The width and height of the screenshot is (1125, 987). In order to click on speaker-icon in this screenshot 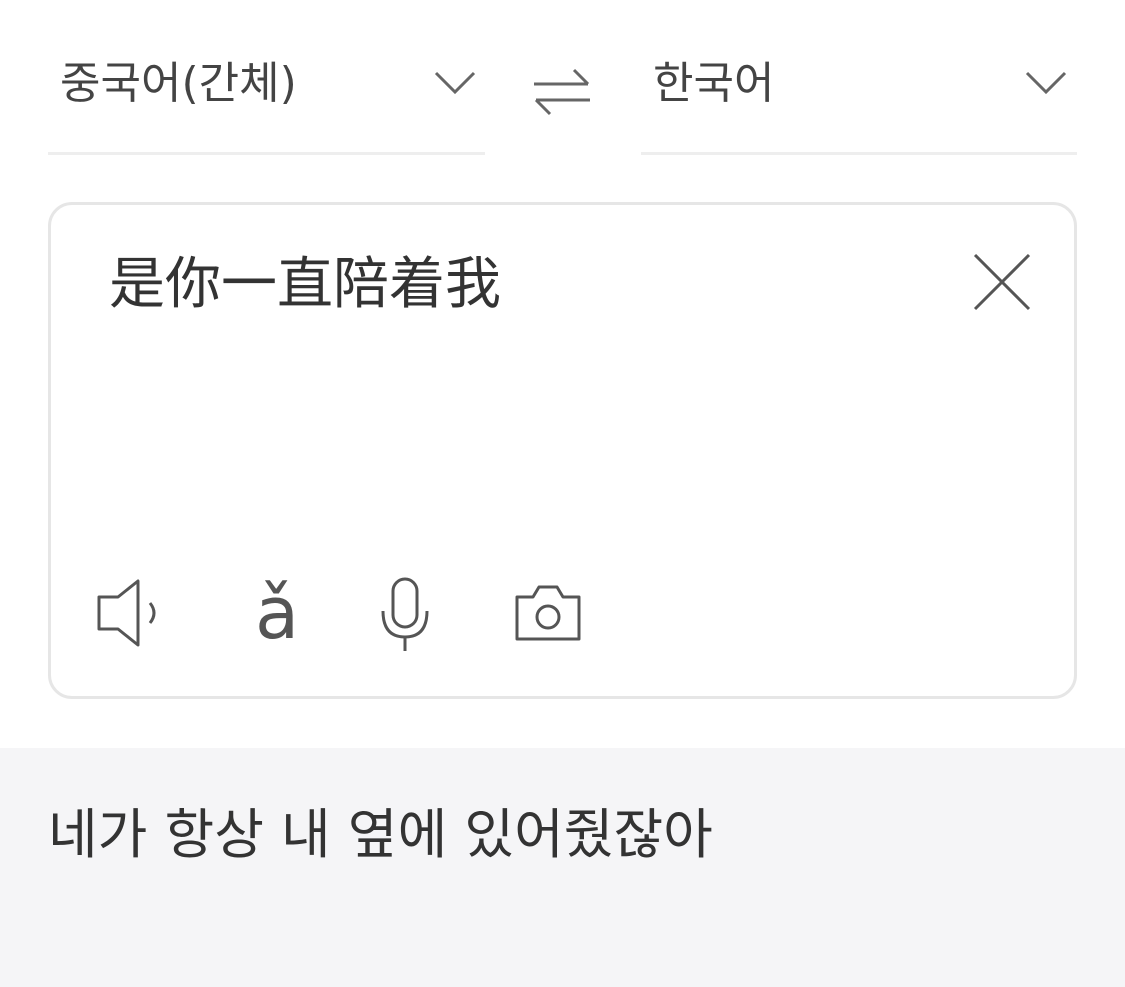, I will do `click(133, 613)`.